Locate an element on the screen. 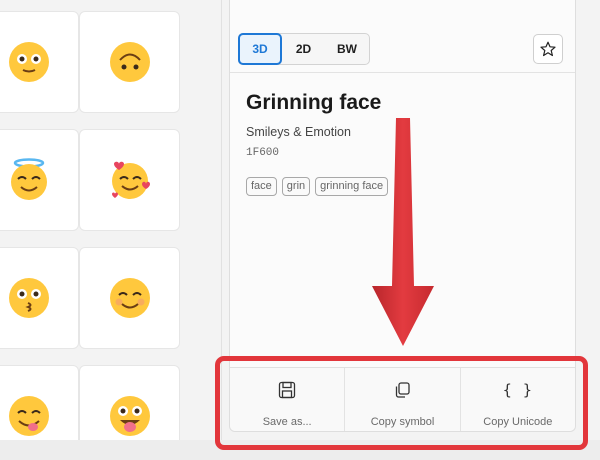 This screenshot has width=600, height=460. emoji-tile-smiling is located at coordinates (129, 298).